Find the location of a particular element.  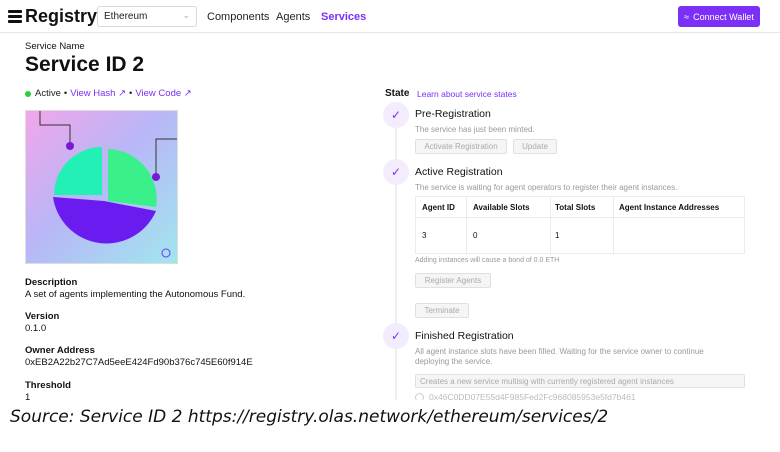

column-header-total-slots: Total Slots is located at coordinates (575, 207).